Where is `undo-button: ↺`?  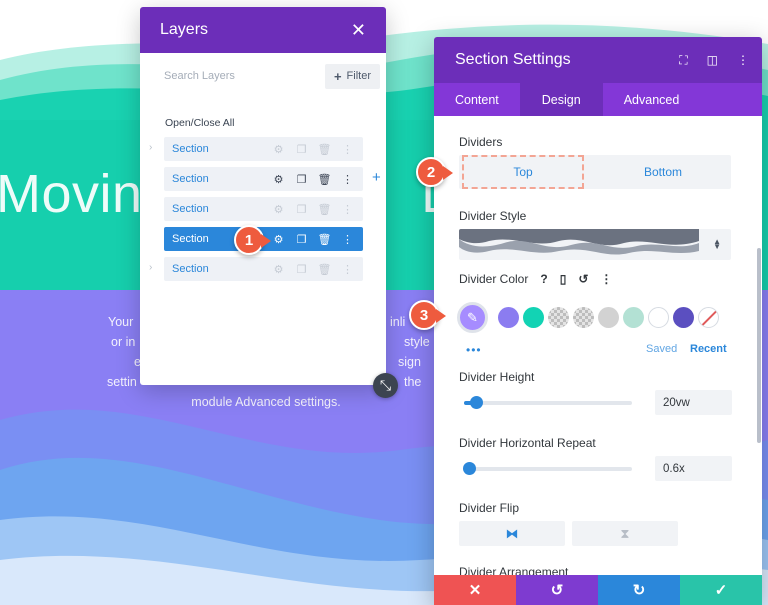 undo-button: ↺ is located at coordinates (557, 590).